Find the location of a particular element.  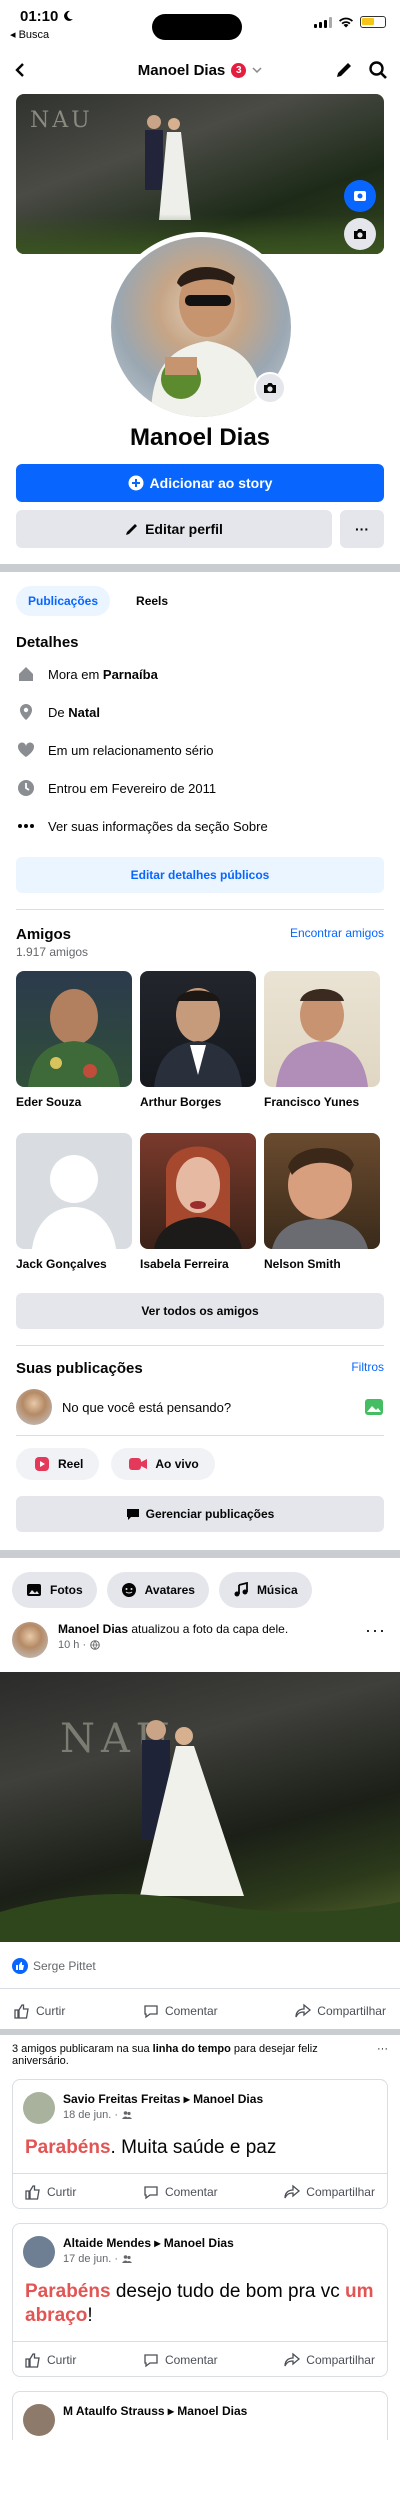

nav-title: Manoel Dias 3 is located at coordinates (200, 70).